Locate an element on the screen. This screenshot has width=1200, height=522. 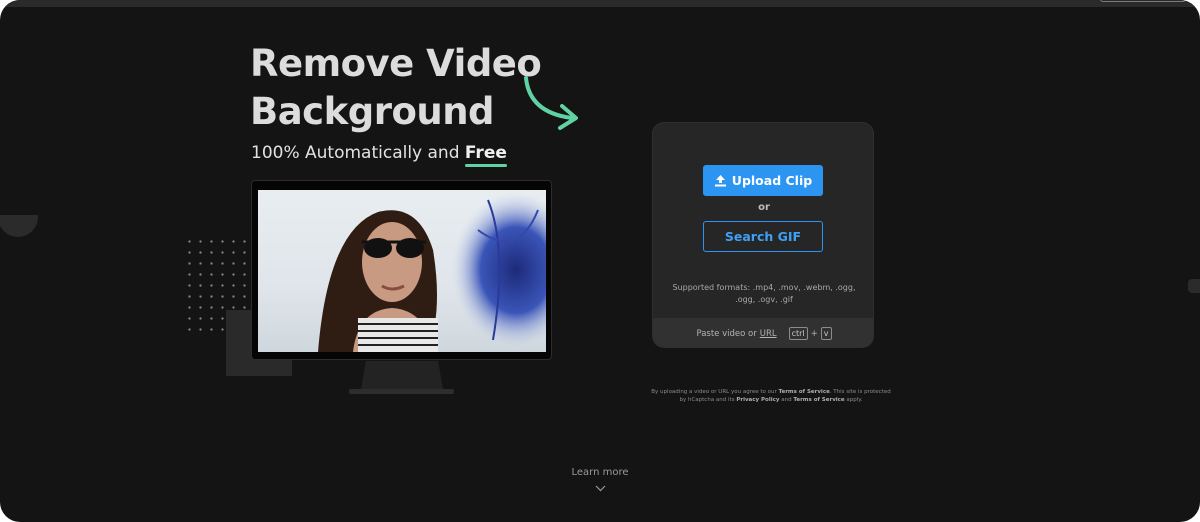
paste-bar: Paste video or URL ctrl + v is located at coordinates (763, 332).